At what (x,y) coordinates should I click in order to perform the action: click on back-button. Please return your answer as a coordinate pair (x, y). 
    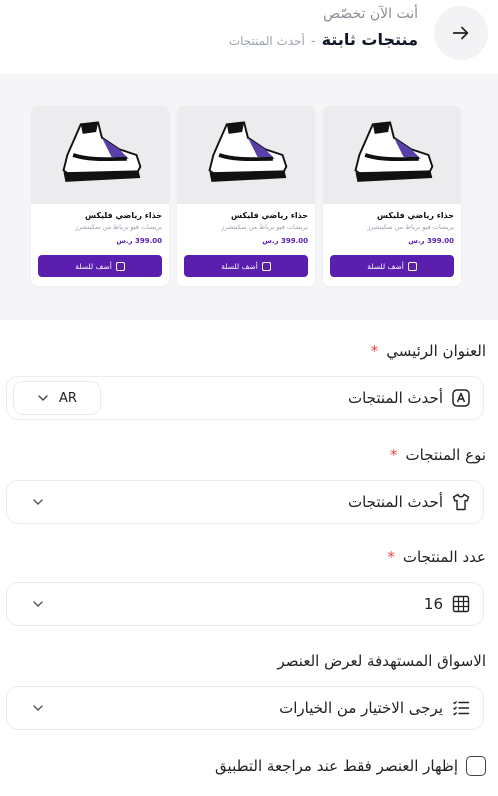
    Looking at the image, I should click on (461, 33).